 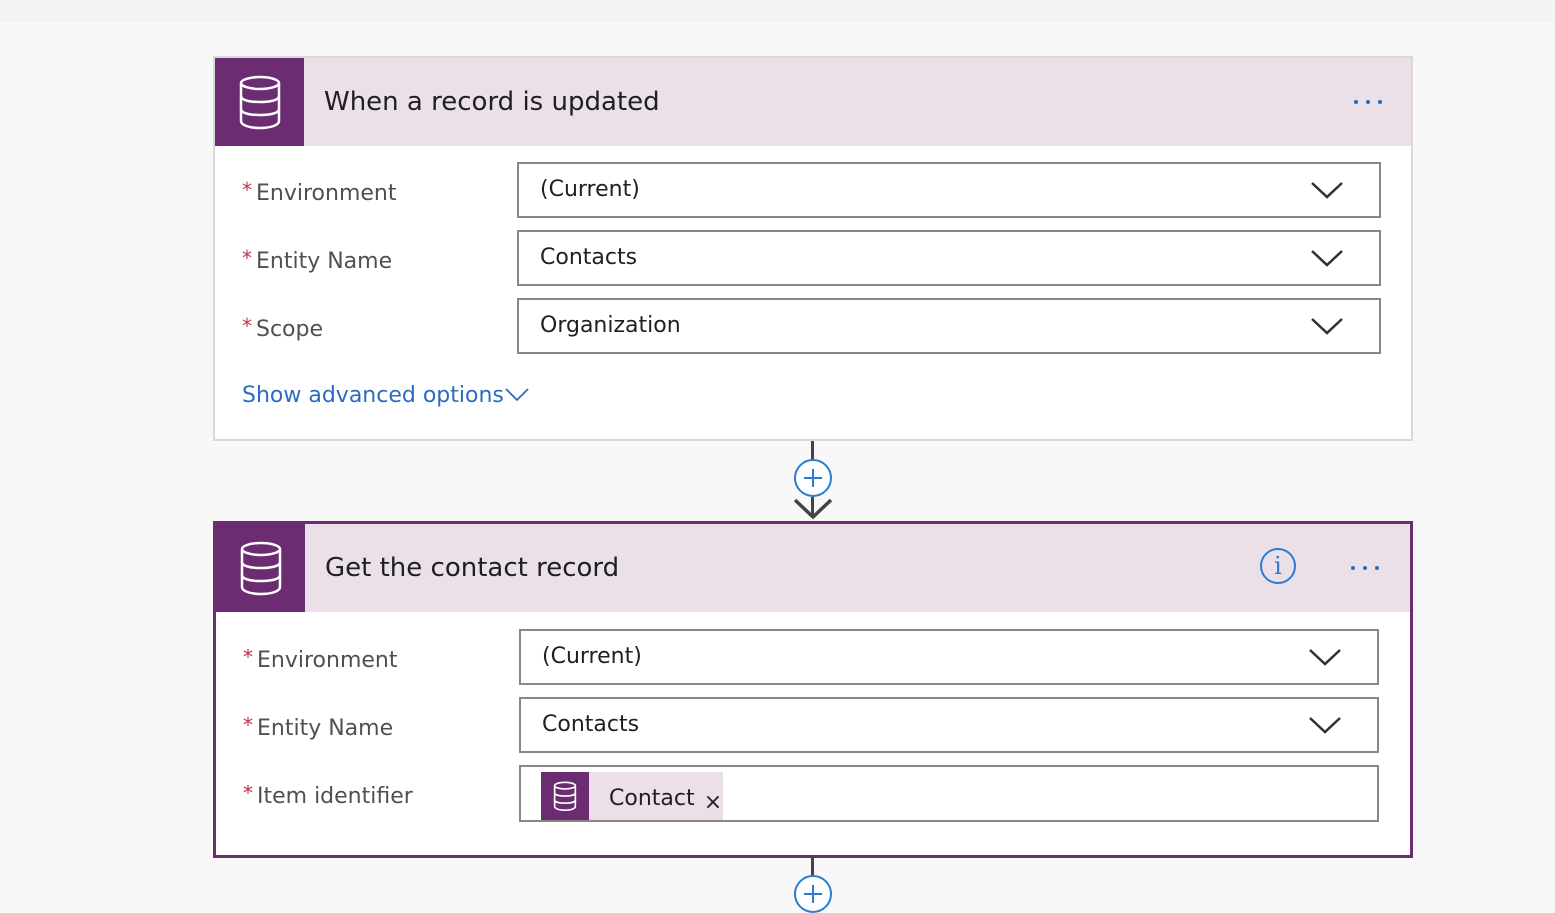 What do you see at coordinates (1278, 566) in the screenshot?
I see `info-icon: i` at bounding box center [1278, 566].